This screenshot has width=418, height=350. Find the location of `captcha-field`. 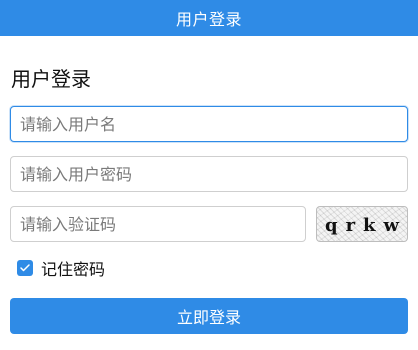

captcha-field is located at coordinates (158, 224).